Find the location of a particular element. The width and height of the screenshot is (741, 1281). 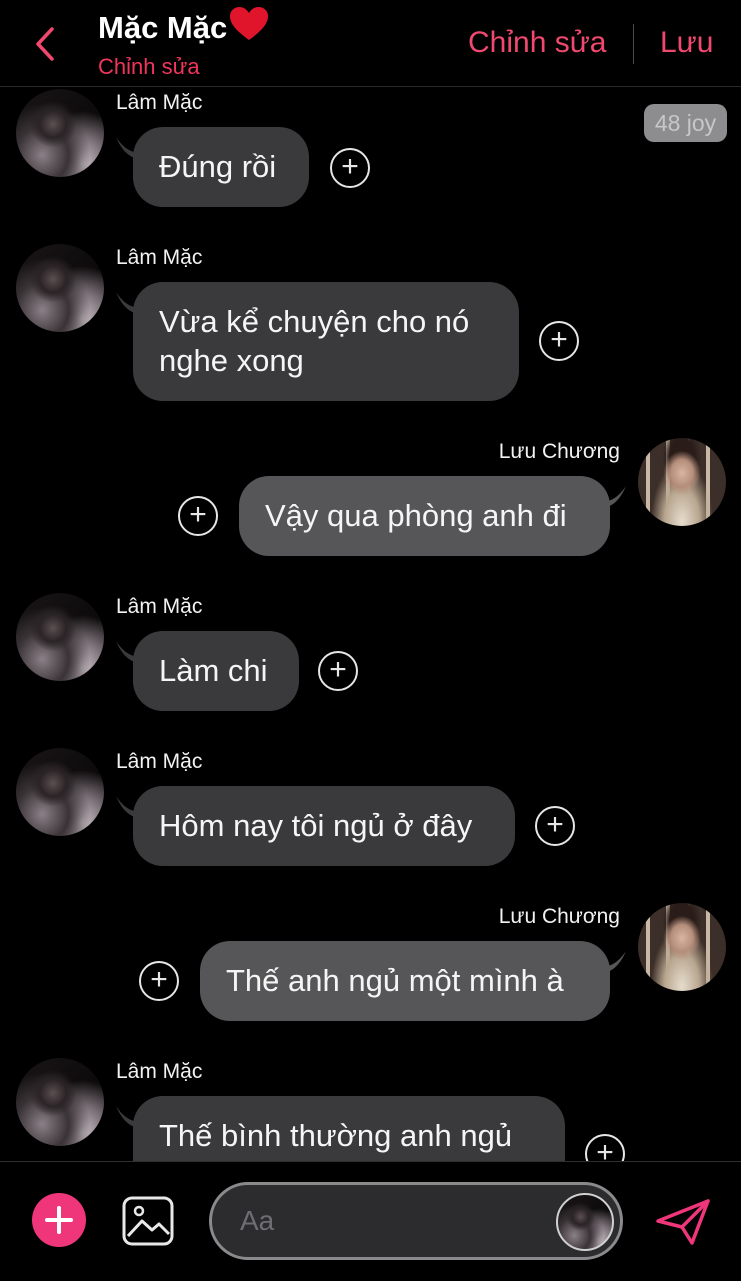

message-bubble: Vừa kể chuyện cho nó nghe xong is located at coordinates (326, 341).